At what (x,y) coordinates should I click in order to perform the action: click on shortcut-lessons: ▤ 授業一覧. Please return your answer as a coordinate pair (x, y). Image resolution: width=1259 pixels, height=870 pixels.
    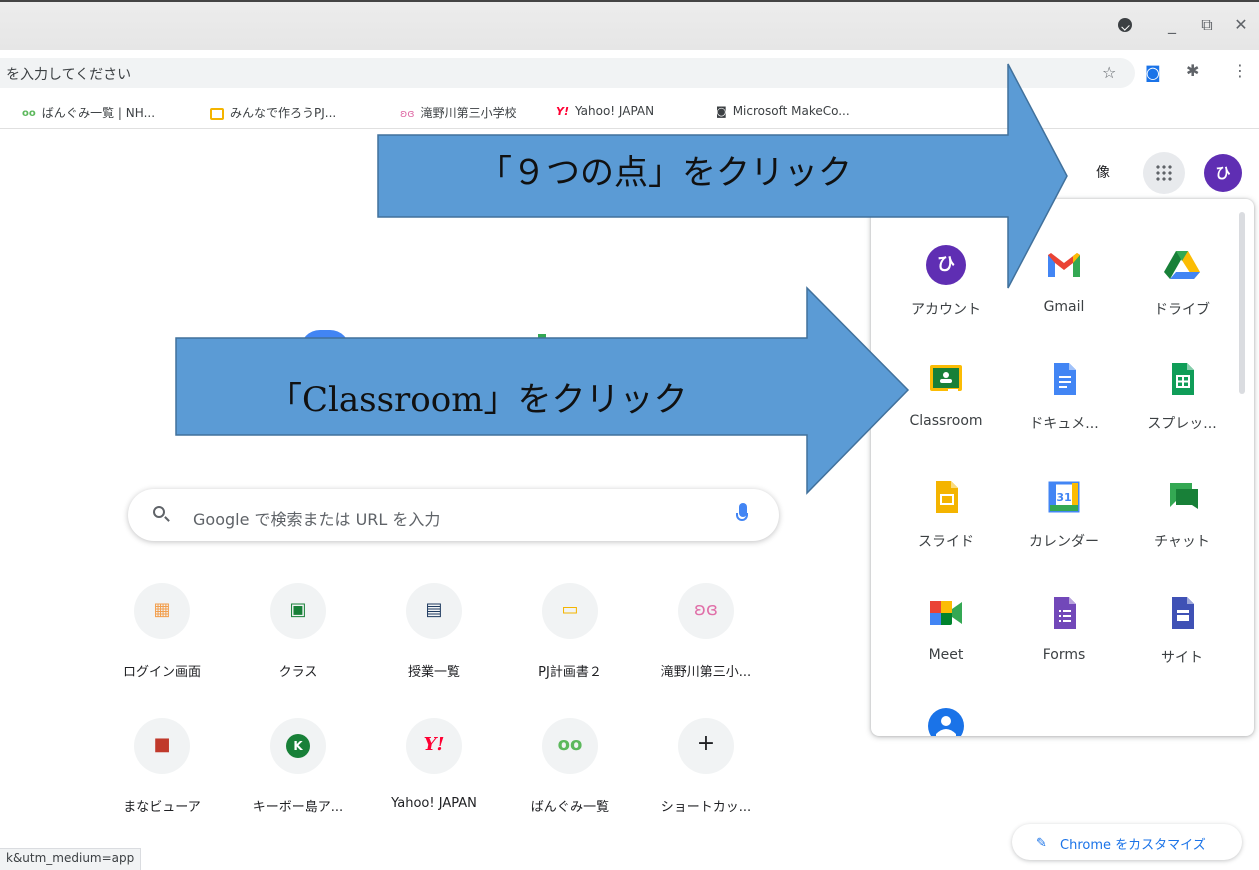
    Looking at the image, I should click on (434, 638).